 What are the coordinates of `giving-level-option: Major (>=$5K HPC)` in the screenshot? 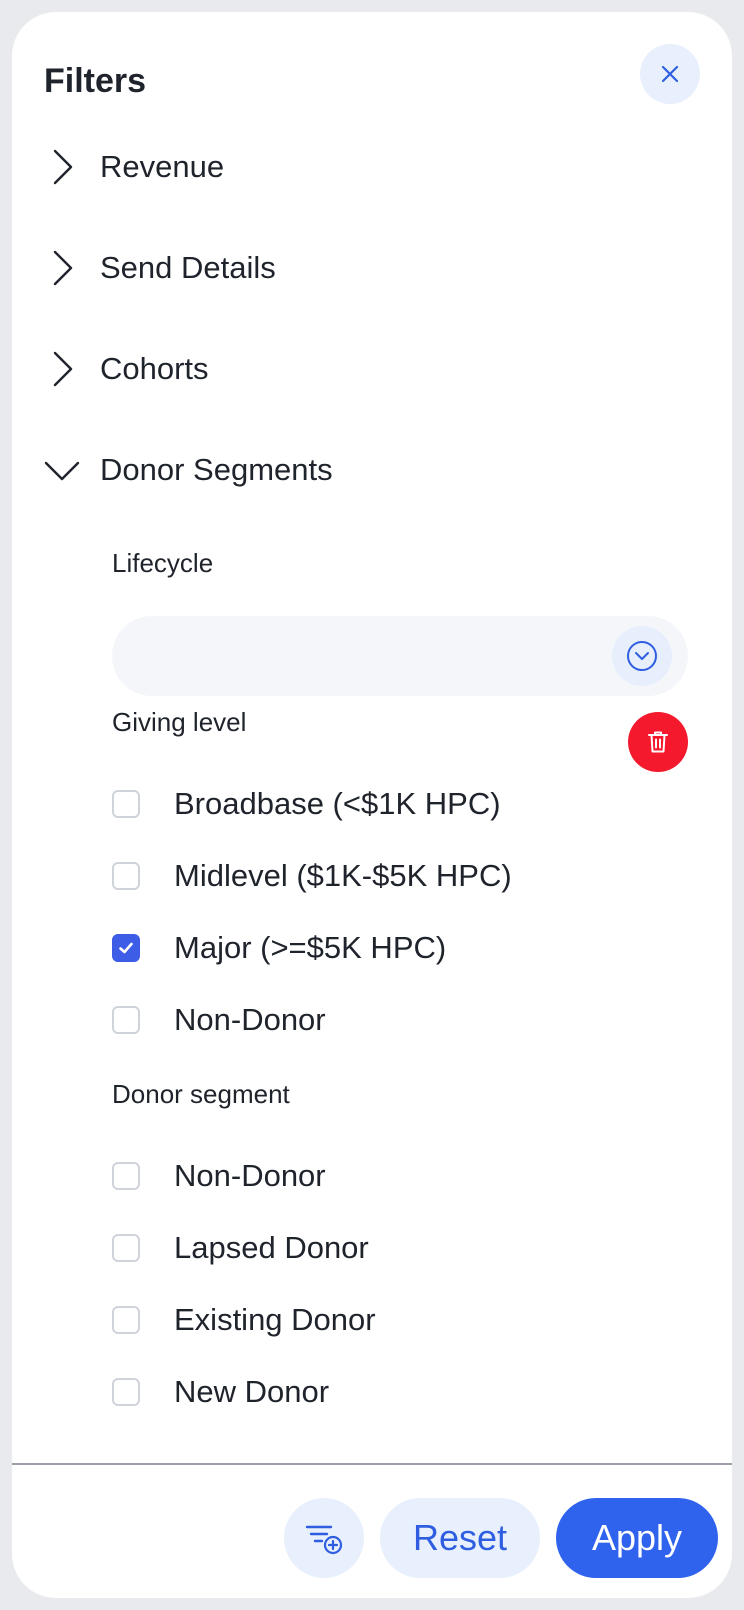 It's located at (392, 948).